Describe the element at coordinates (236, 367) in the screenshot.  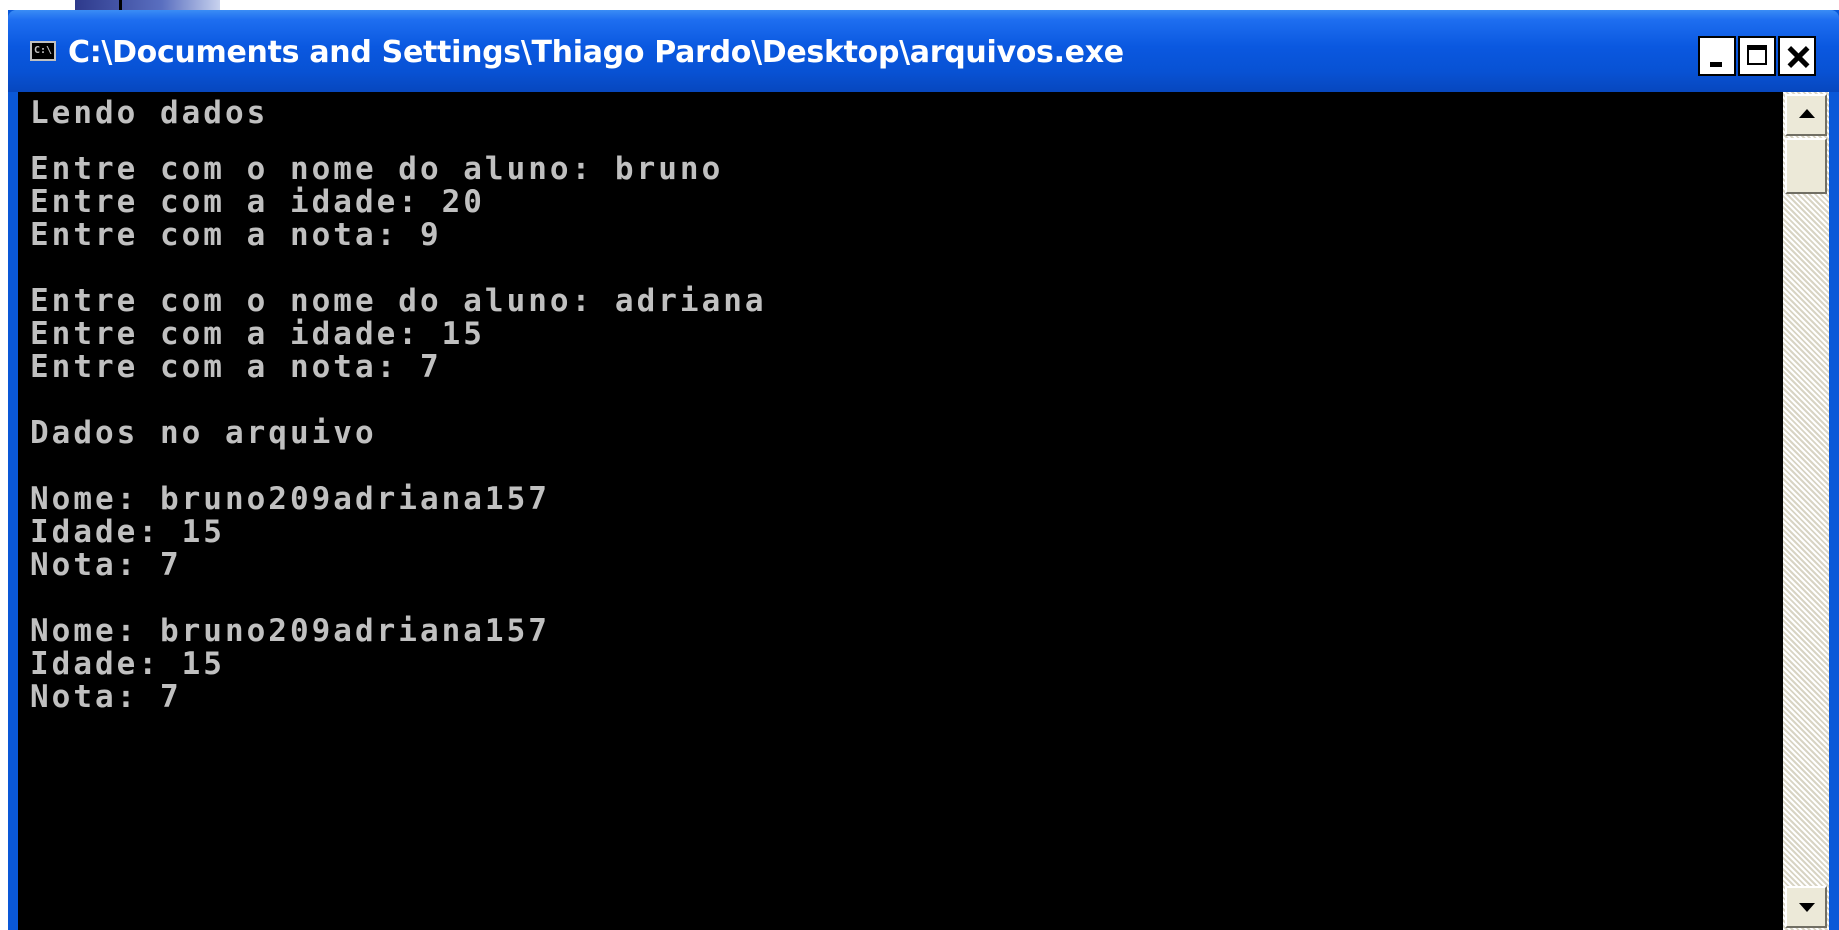
I see `console-line: Entre com a nota: 7` at that location.